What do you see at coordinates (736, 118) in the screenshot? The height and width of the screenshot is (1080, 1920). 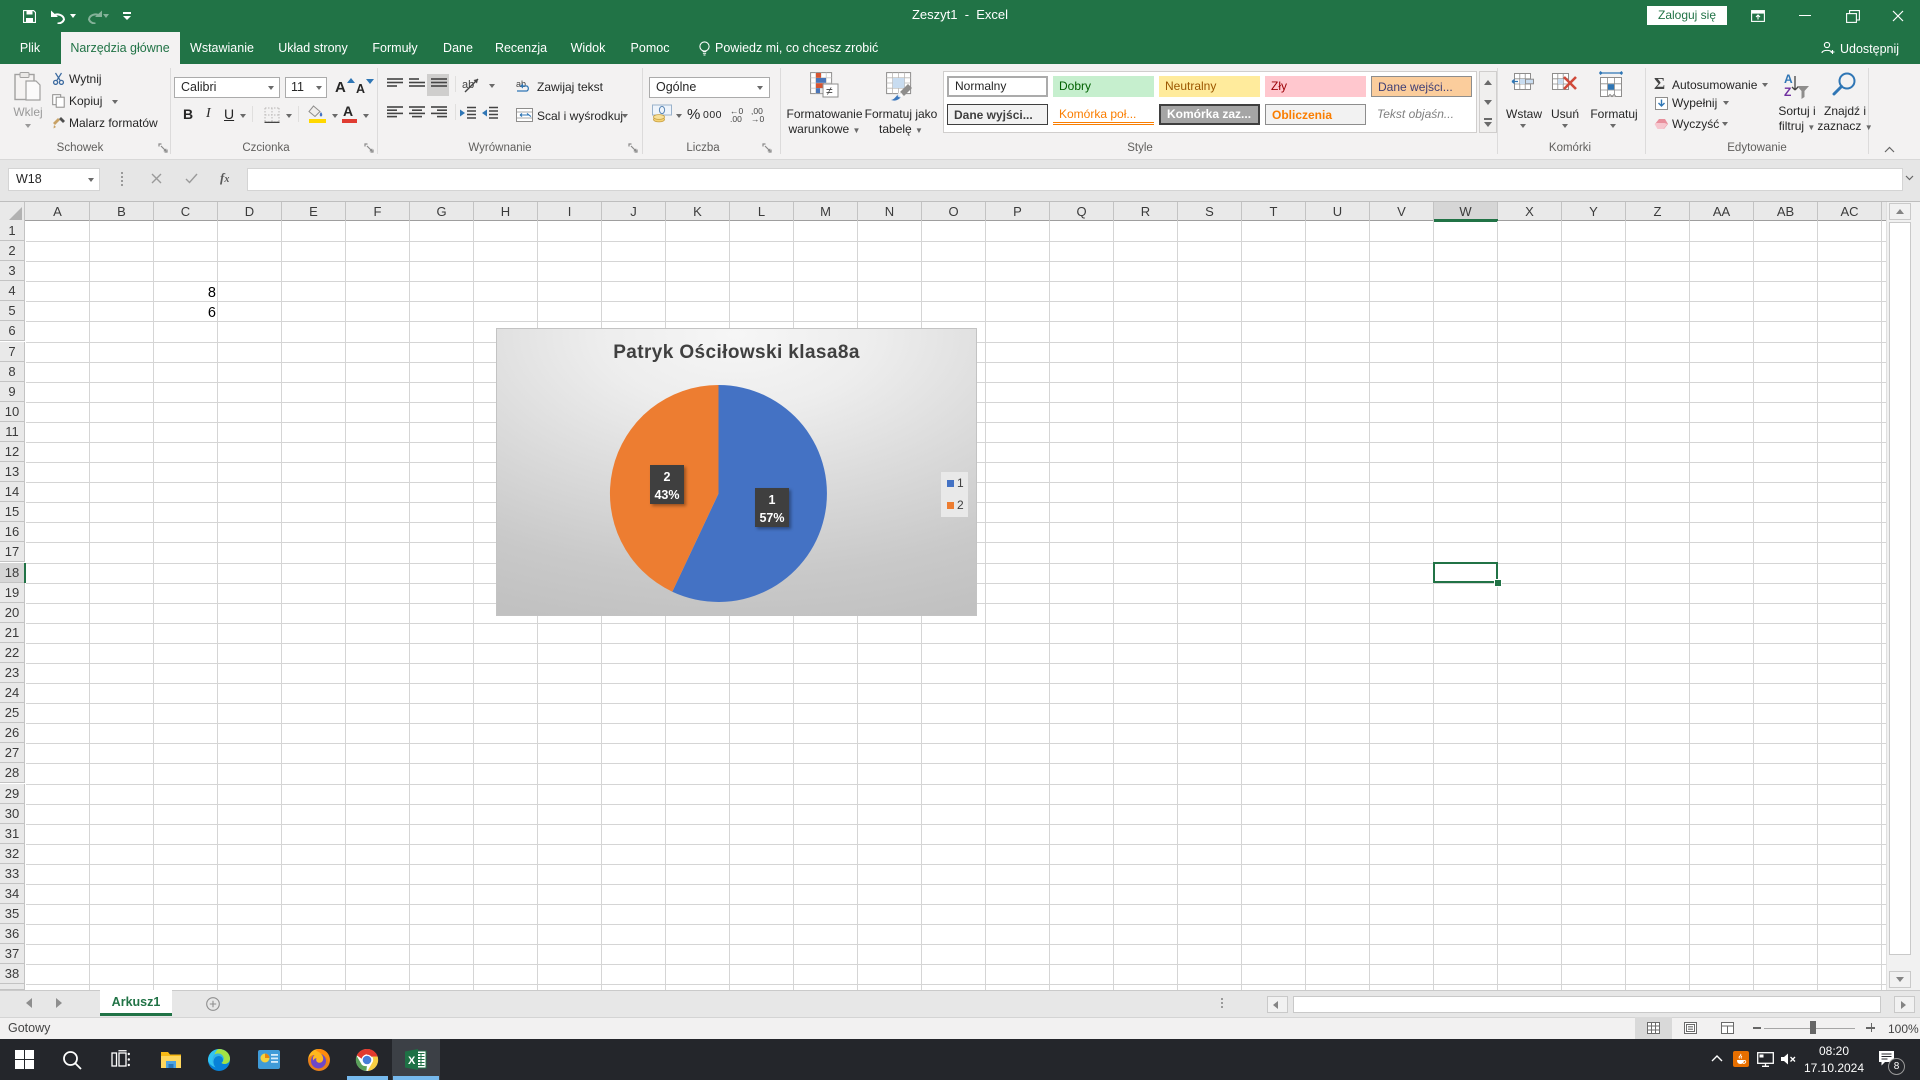 I see `svg-text: ,00` at bounding box center [736, 118].